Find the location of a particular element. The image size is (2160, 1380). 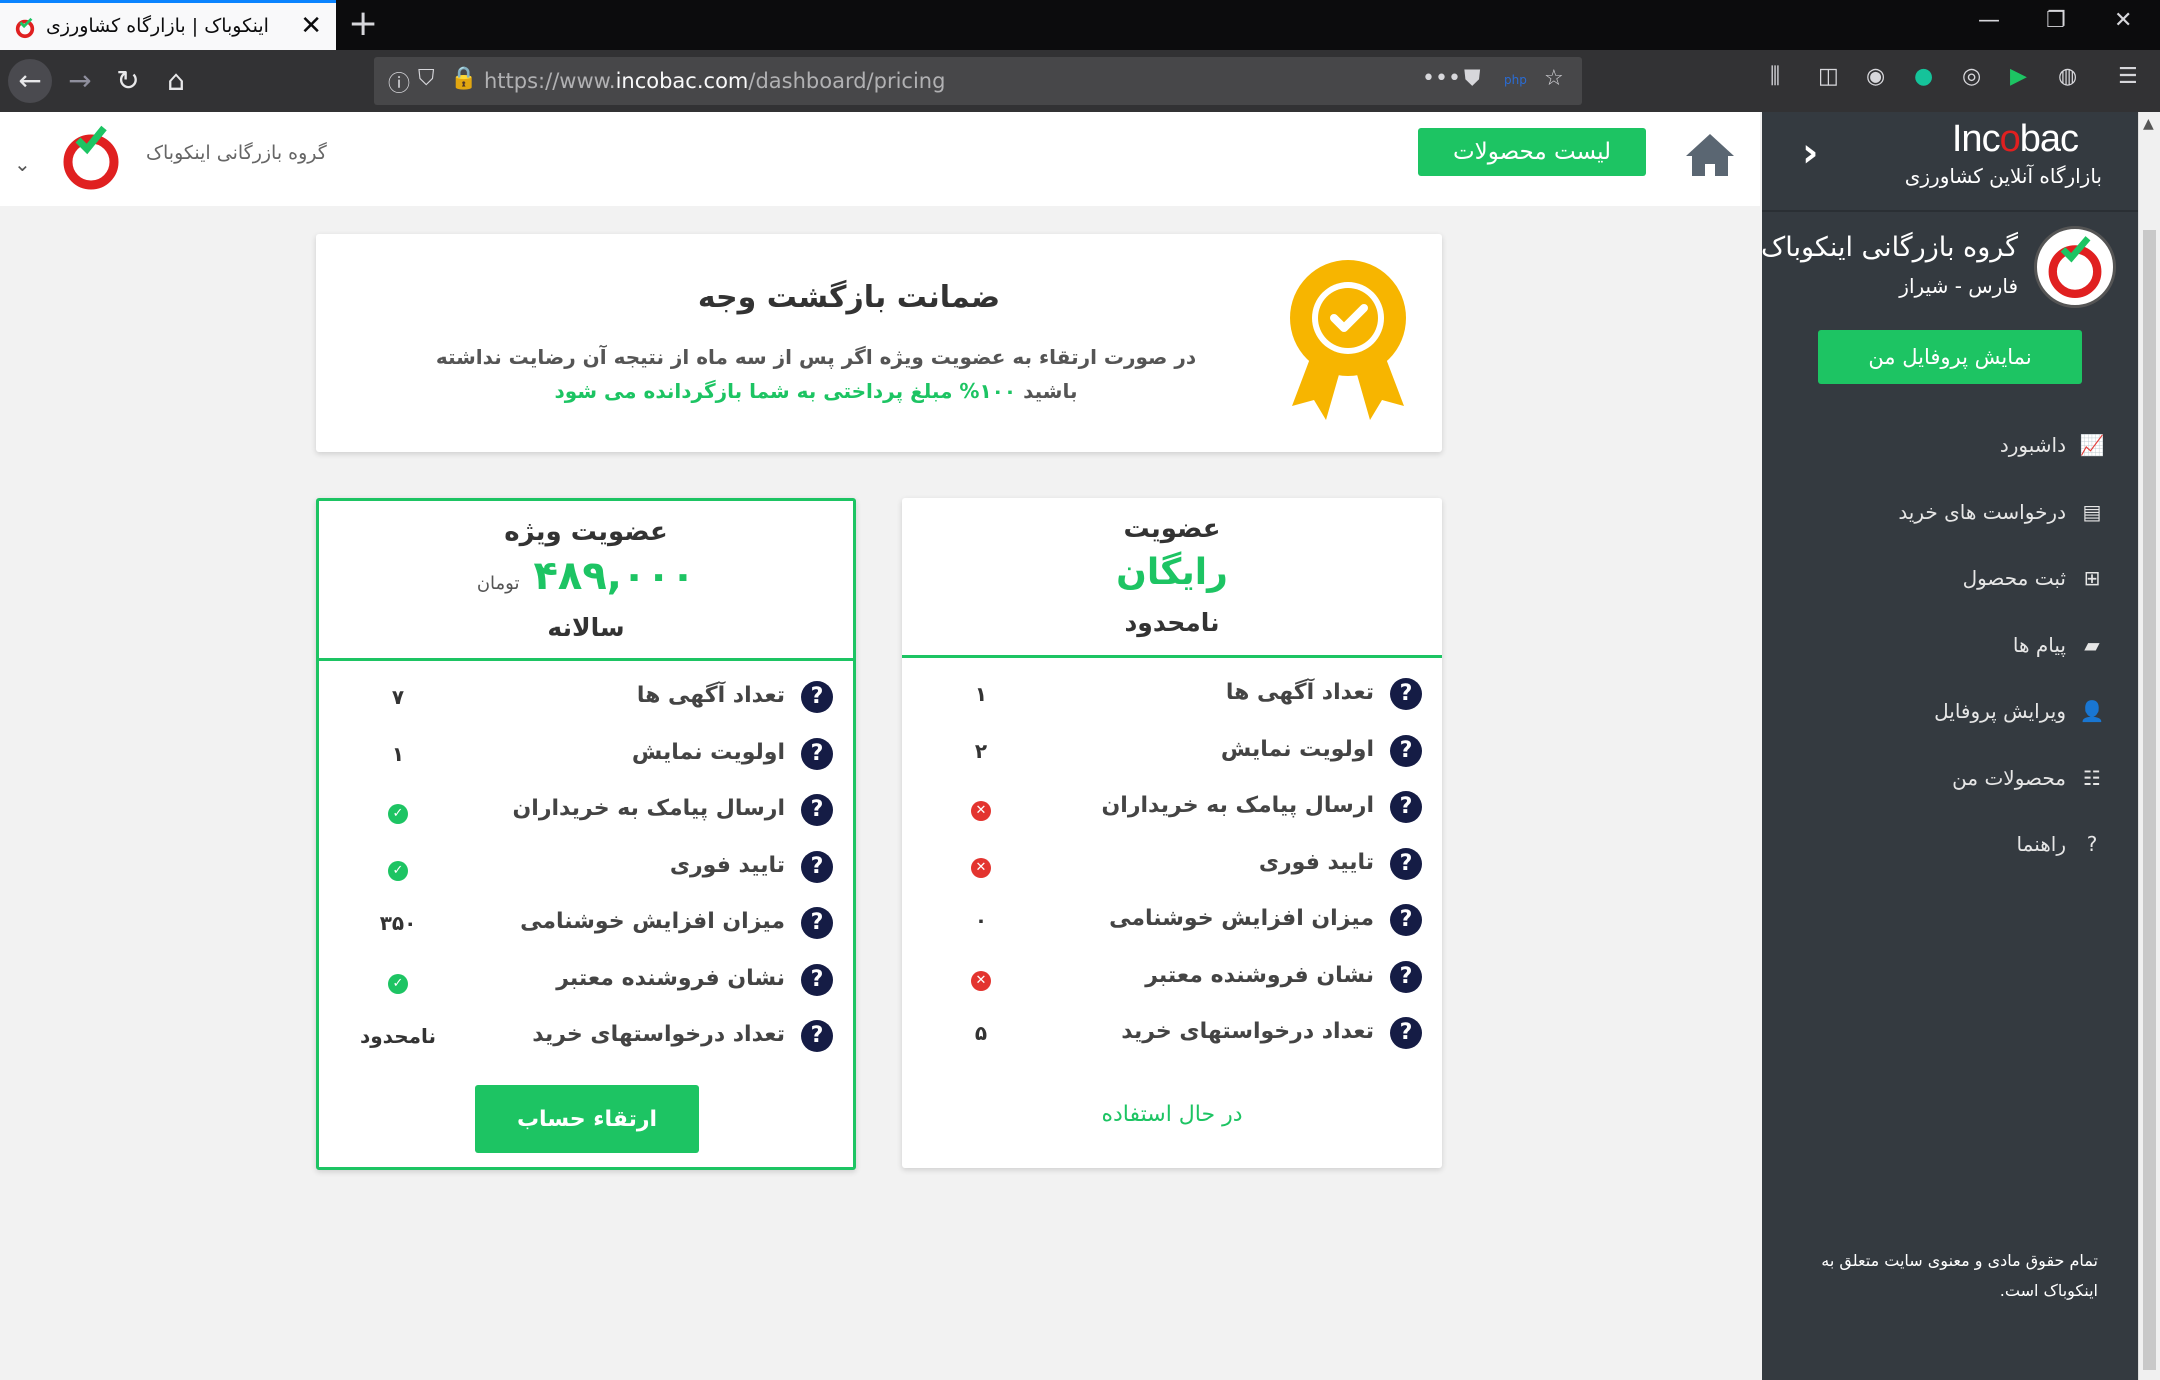

list-icon: ☷ is located at coordinates (2092, 777).